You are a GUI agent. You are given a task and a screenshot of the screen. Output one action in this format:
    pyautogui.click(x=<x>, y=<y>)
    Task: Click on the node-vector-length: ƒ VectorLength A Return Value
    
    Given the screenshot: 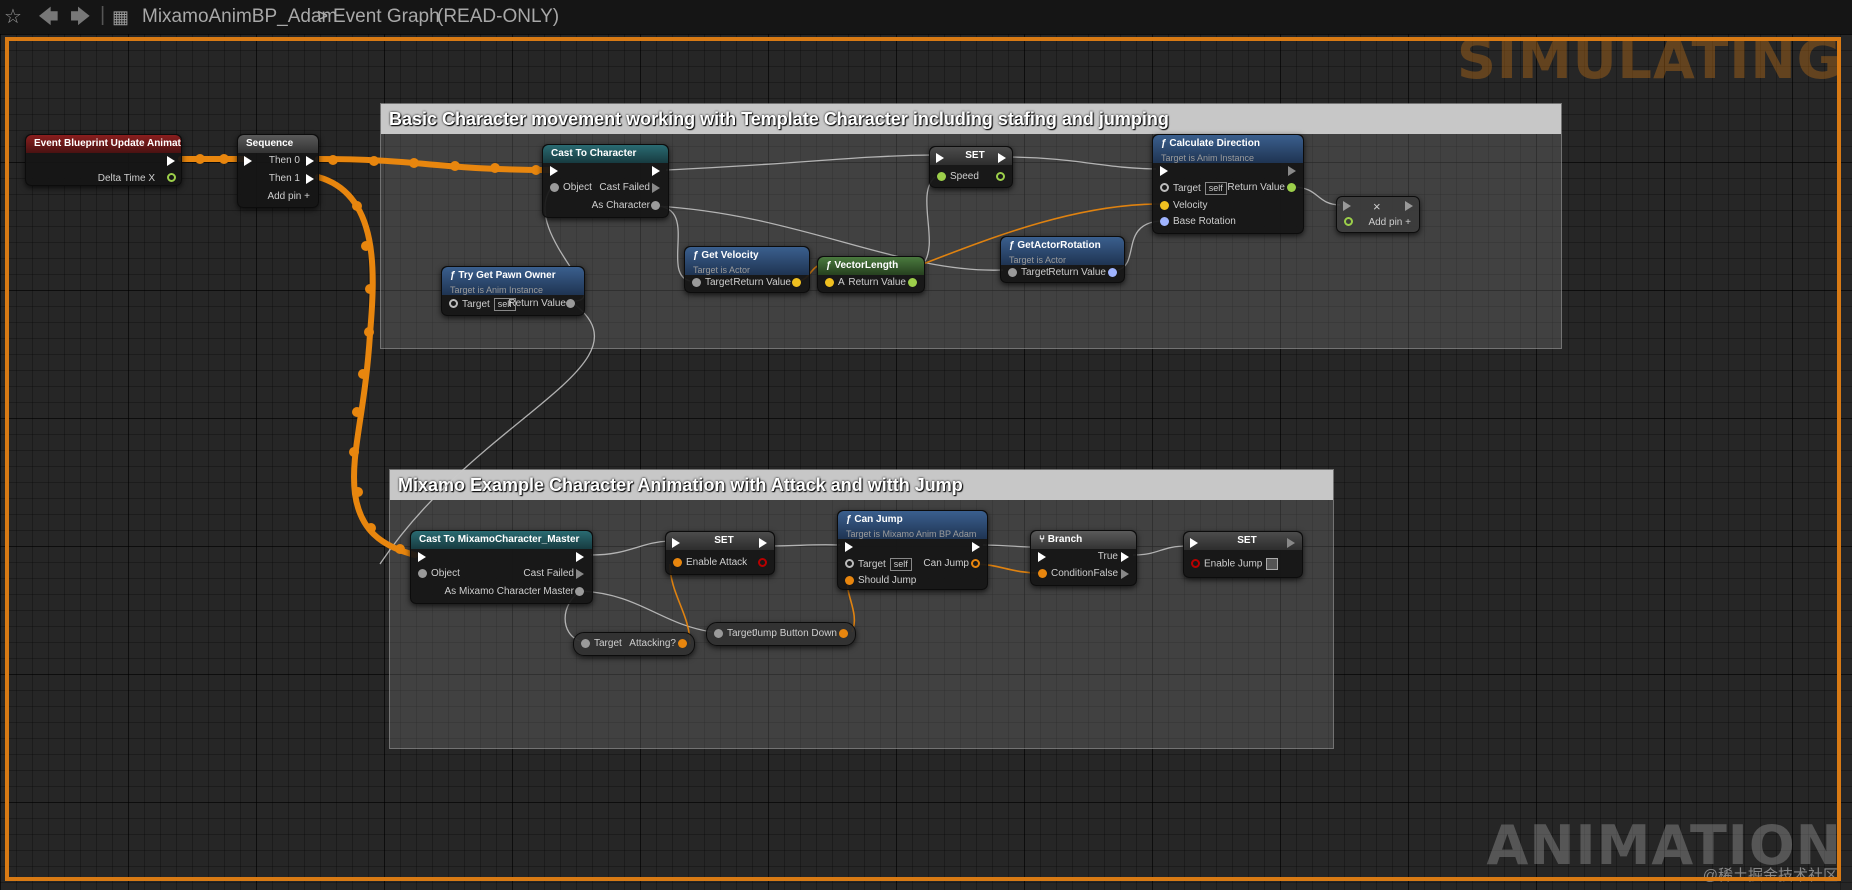 What is the action you would take?
    pyautogui.click(x=871, y=274)
    